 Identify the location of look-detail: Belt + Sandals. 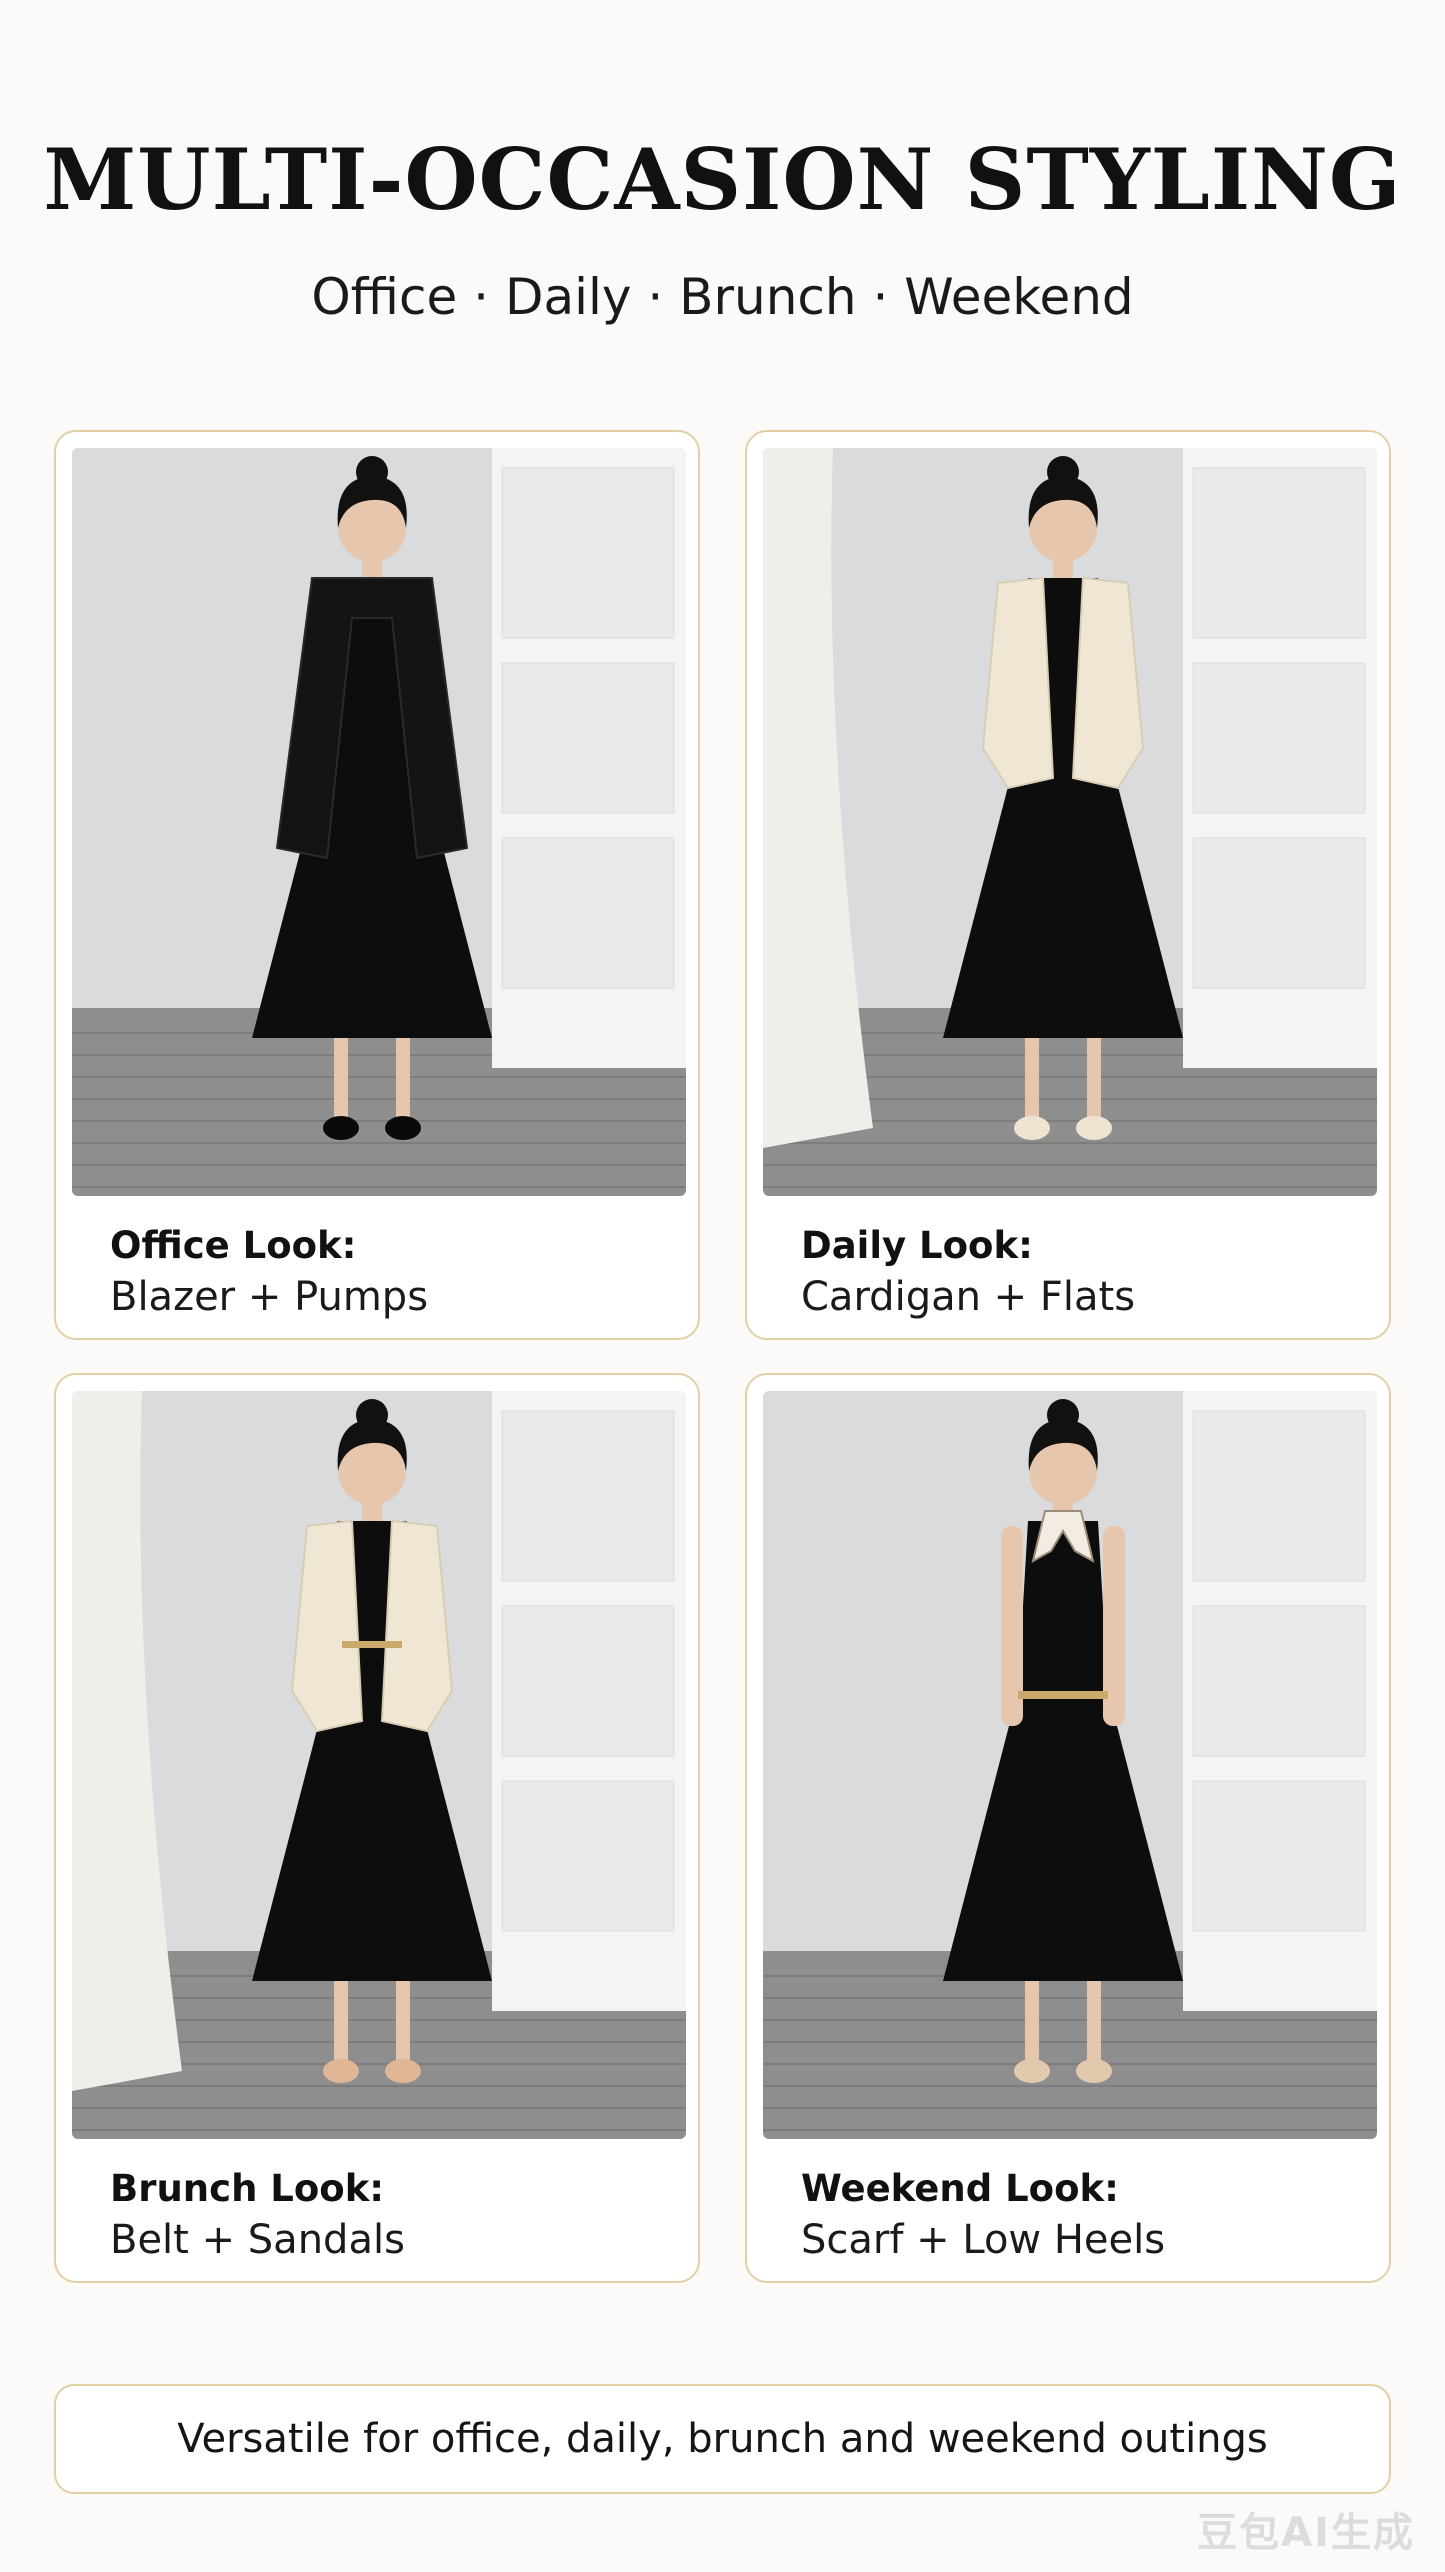
(257, 2240).